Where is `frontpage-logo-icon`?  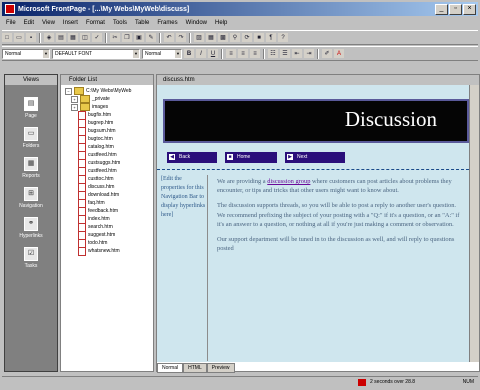 frontpage-logo-icon is located at coordinates (10, 9).